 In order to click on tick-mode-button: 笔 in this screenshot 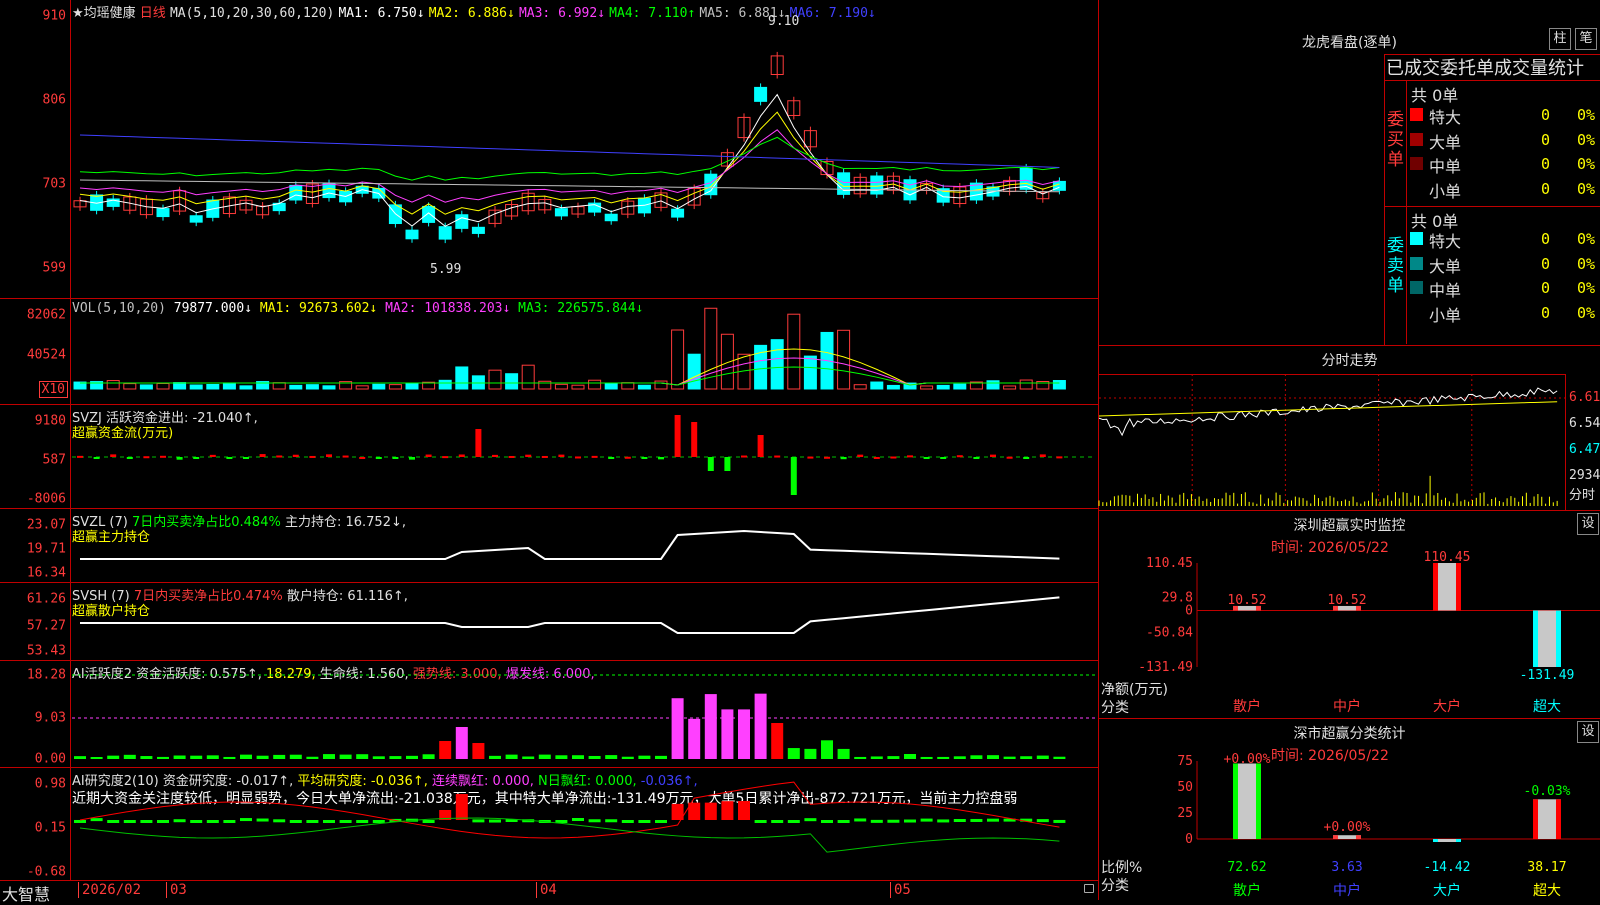, I will do `click(1586, 39)`.